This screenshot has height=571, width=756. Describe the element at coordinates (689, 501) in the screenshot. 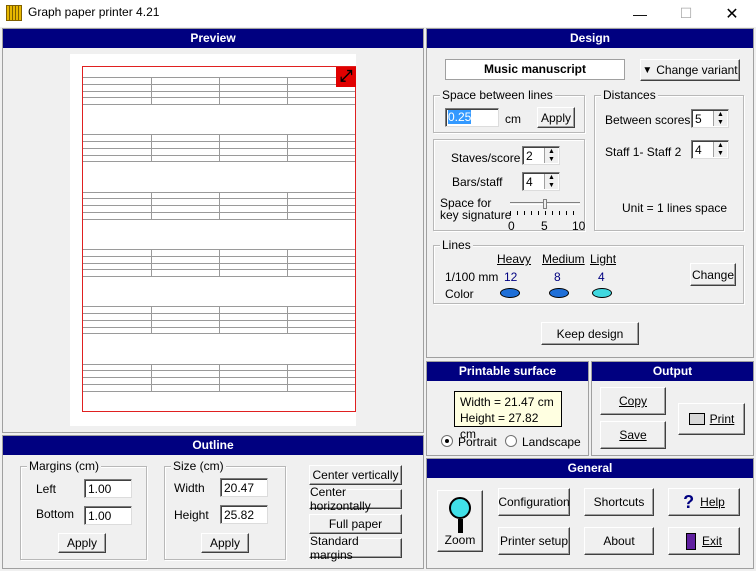

I see `help-icon: ?` at that location.